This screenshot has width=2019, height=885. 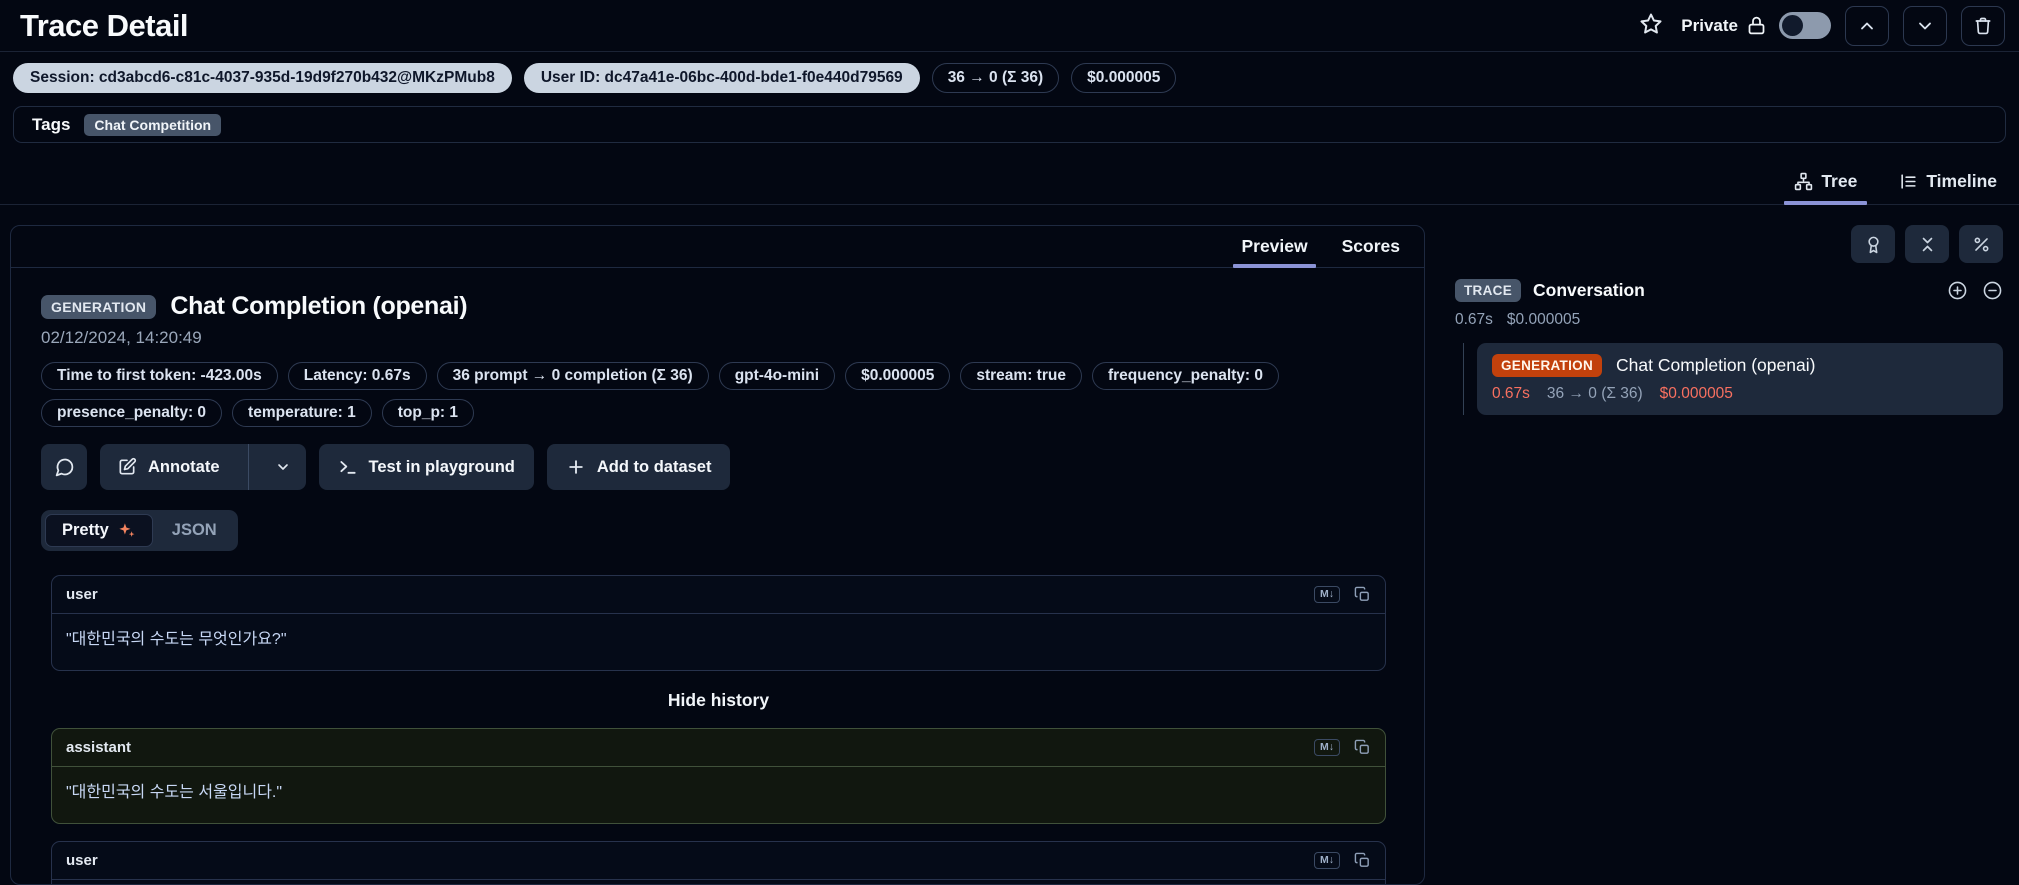 I want to click on tab-timeline-label: Timeline, so click(x=1961, y=181).